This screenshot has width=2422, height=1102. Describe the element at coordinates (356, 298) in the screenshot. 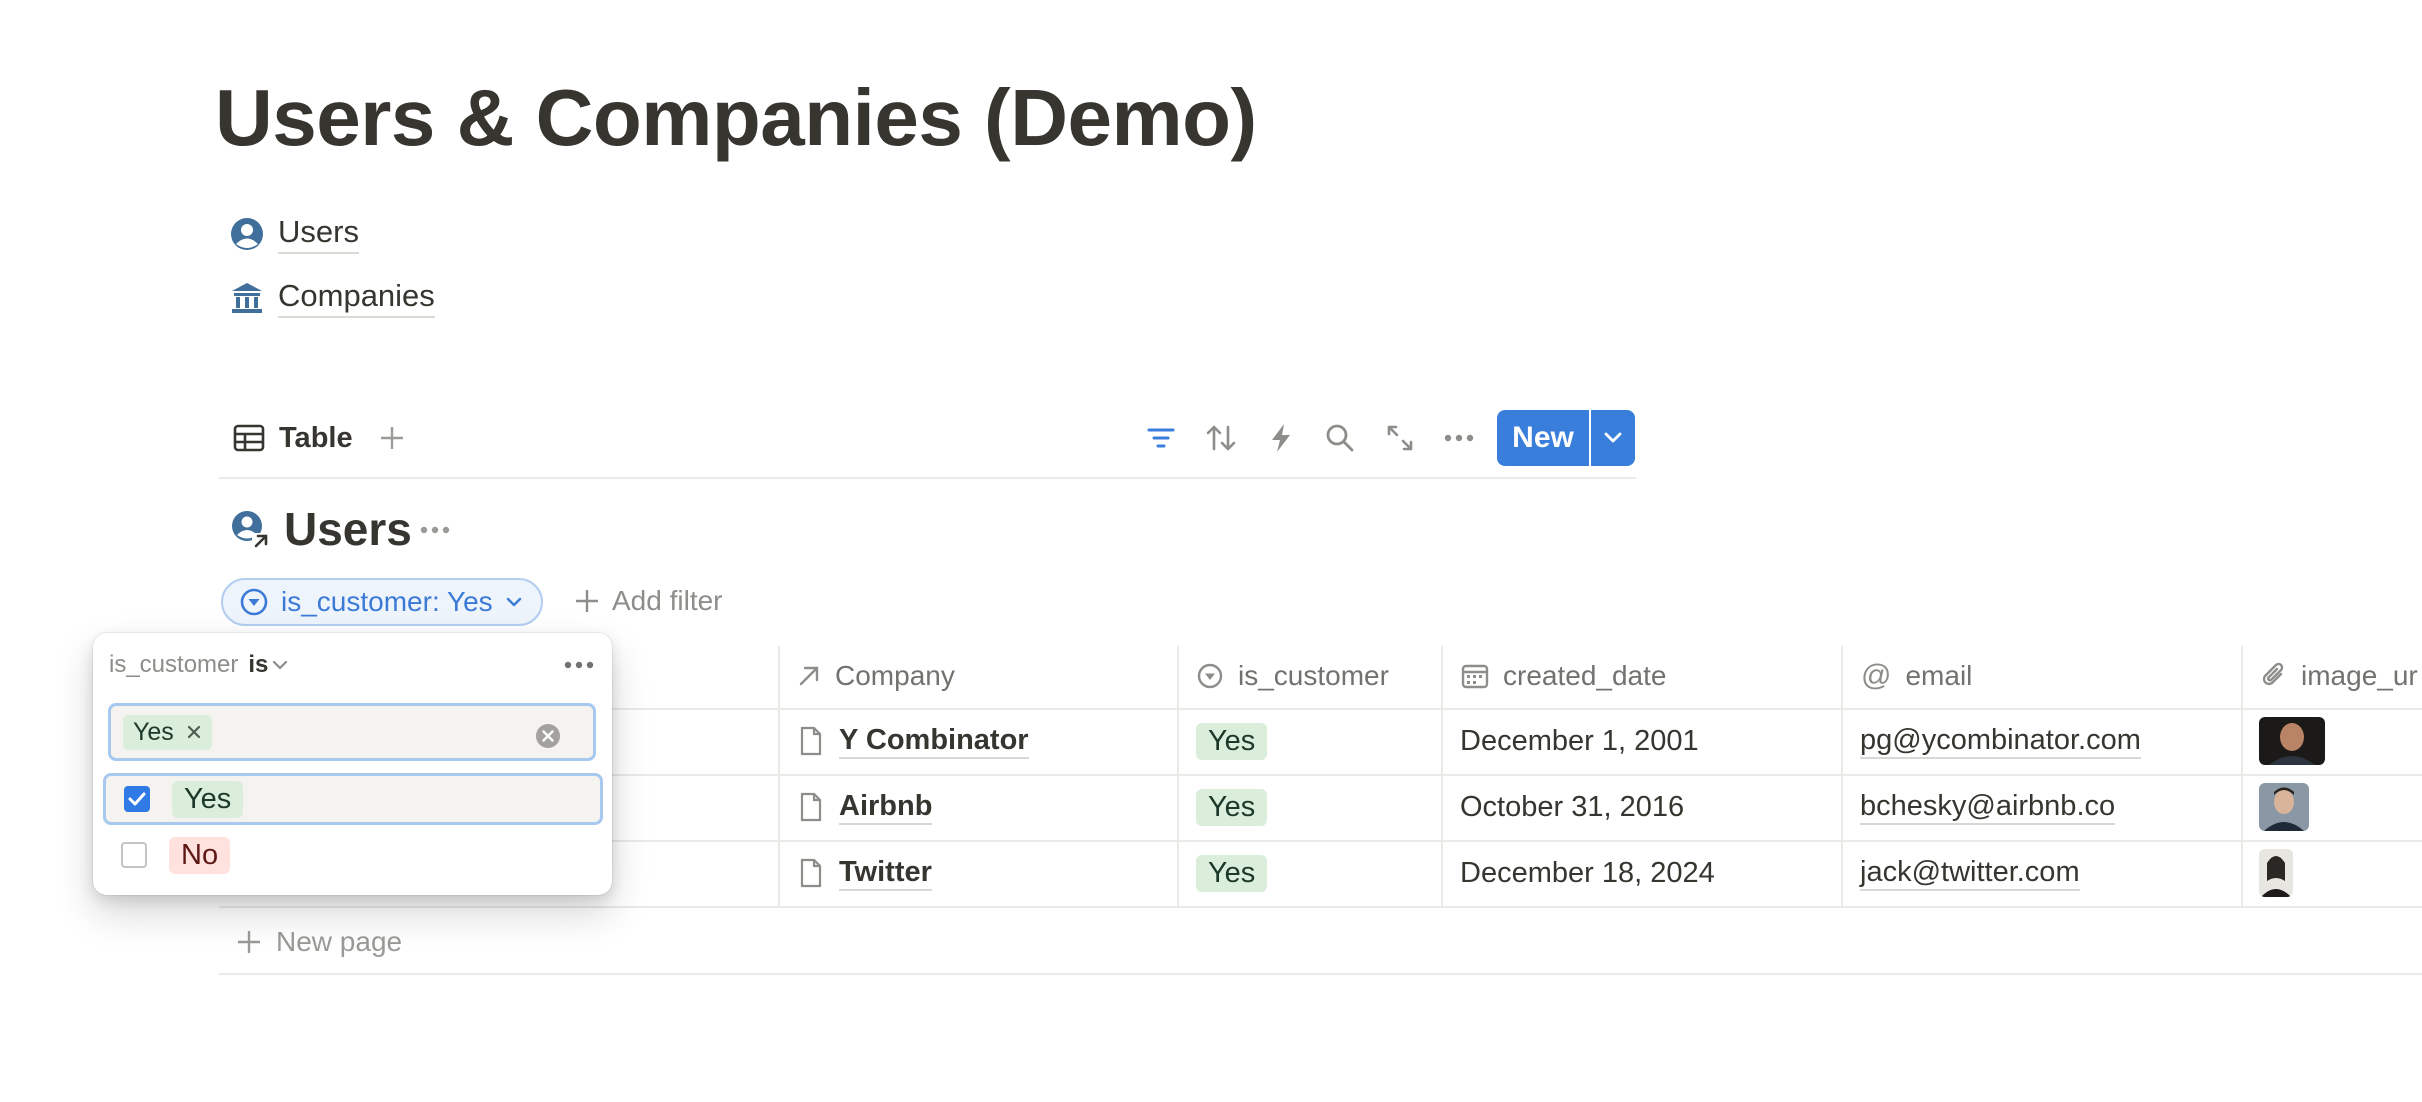

I see `link-label: Companies` at that location.